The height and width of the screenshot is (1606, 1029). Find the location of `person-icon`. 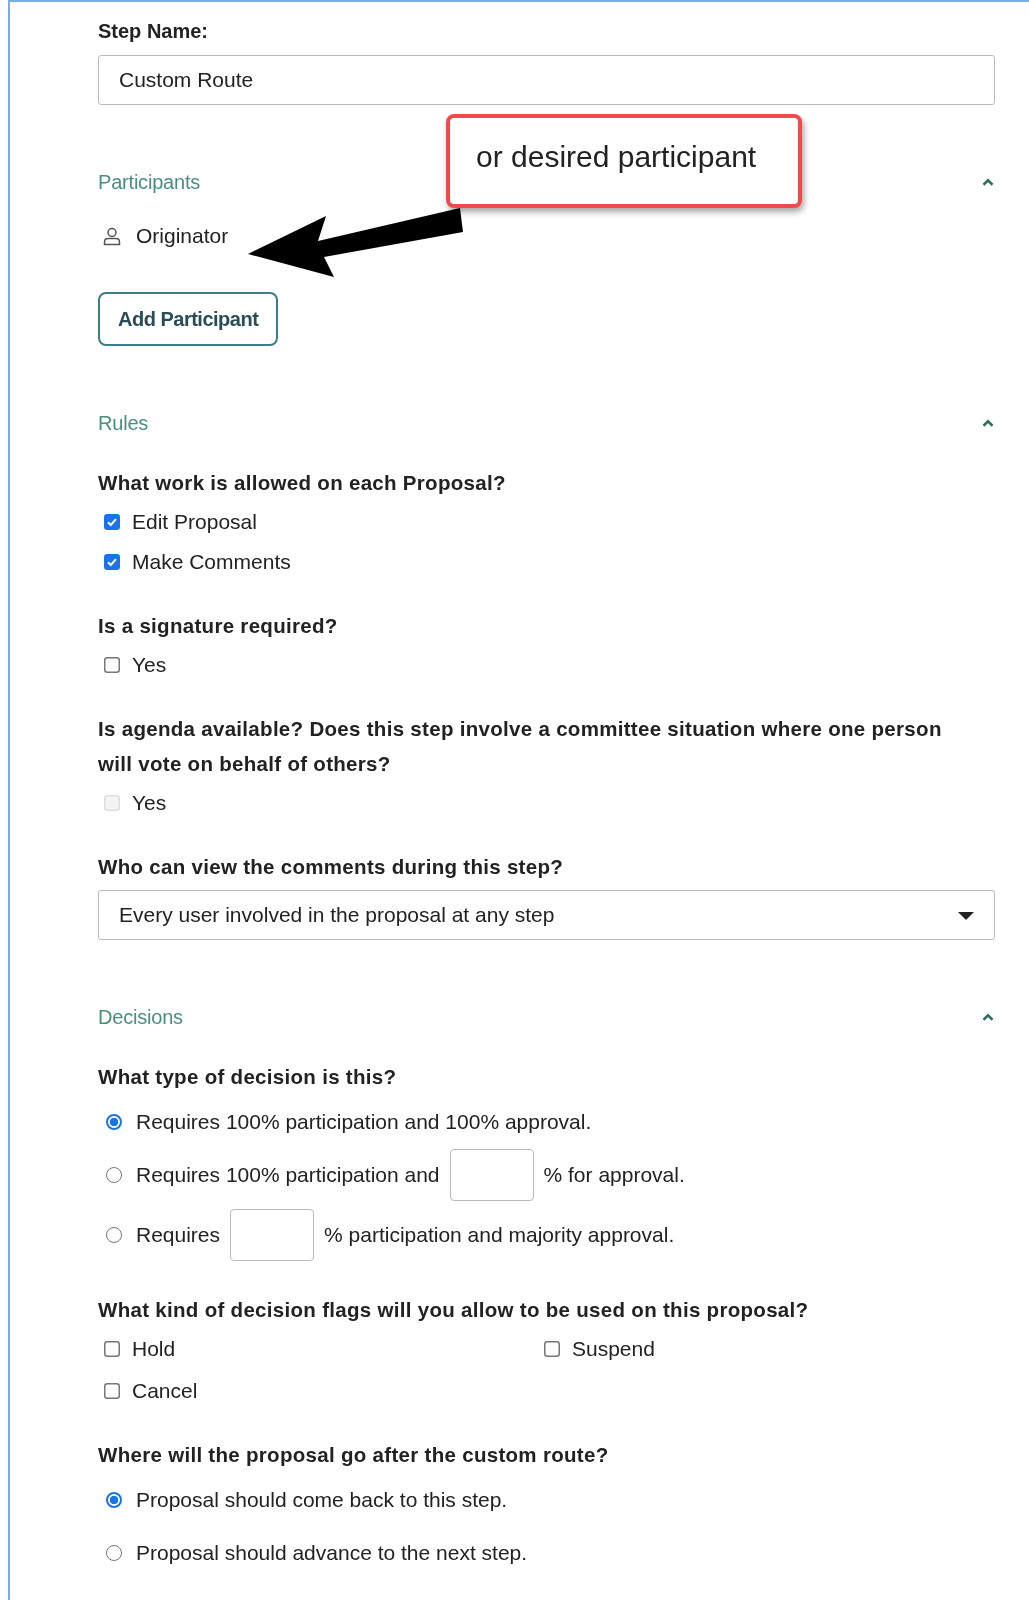

person-icon is located at coordinates (112, 236).